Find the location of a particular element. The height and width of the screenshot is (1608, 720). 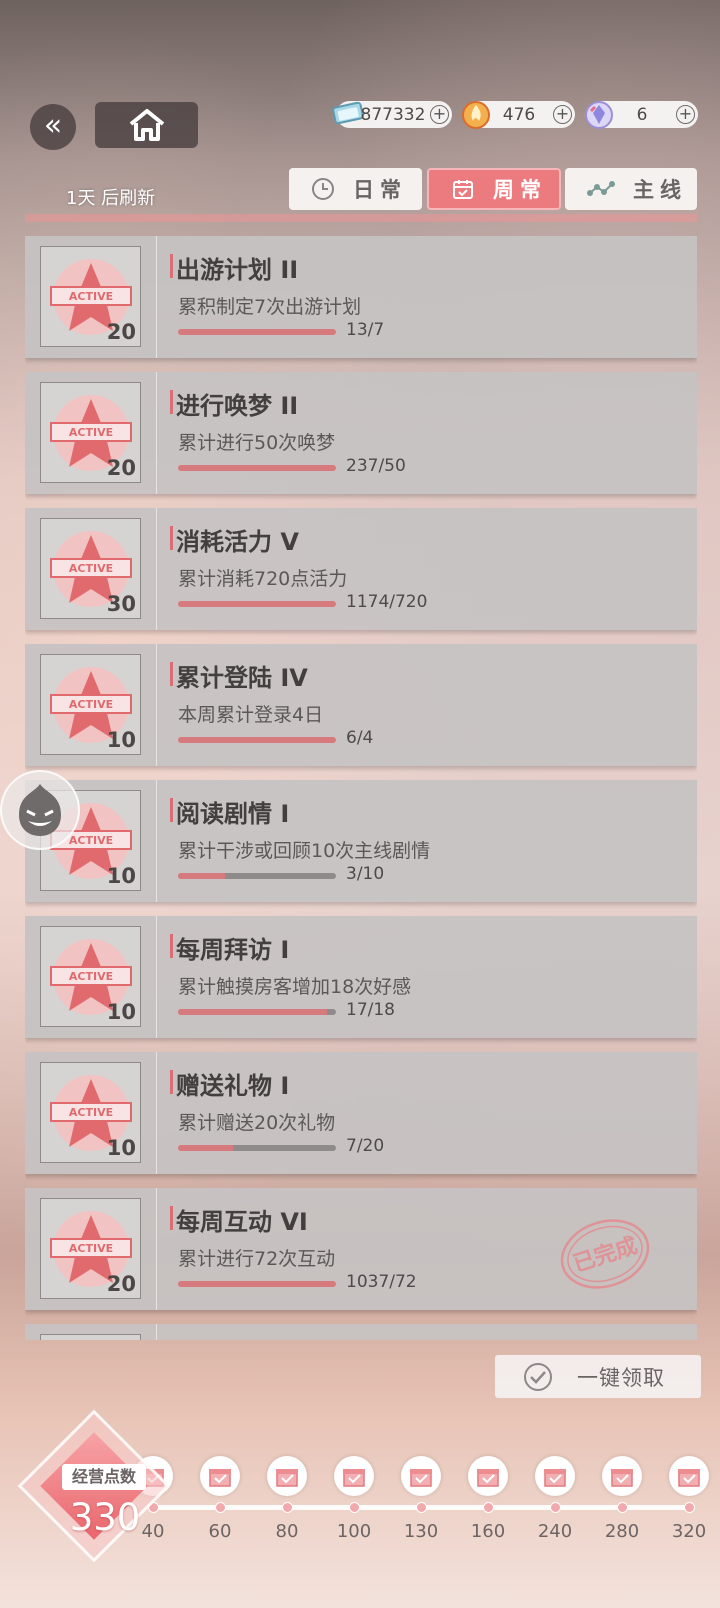

quest-card: ACTIVE 20 进行唤梦 II 累计进行50次唤梦 237/50 is located at coordinates (361, 433).